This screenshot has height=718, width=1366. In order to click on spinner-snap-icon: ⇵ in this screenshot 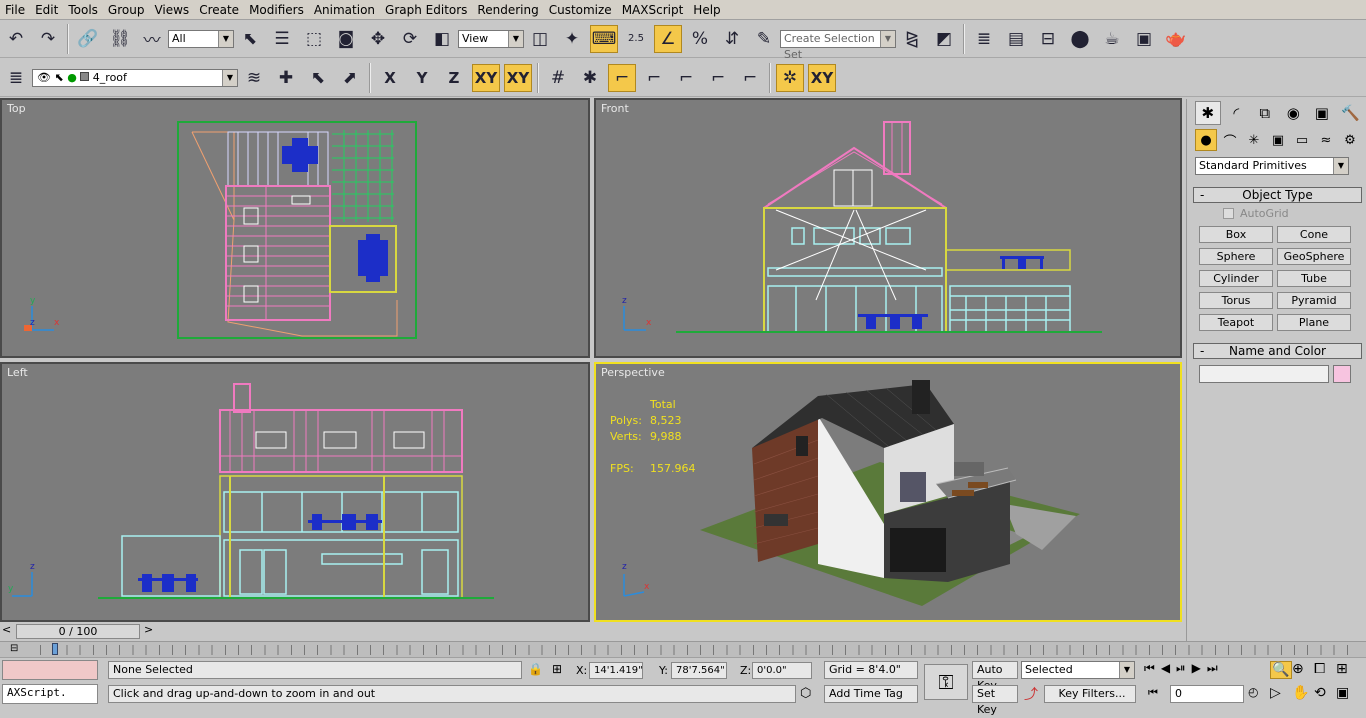, I will do `click(732, 39)`.